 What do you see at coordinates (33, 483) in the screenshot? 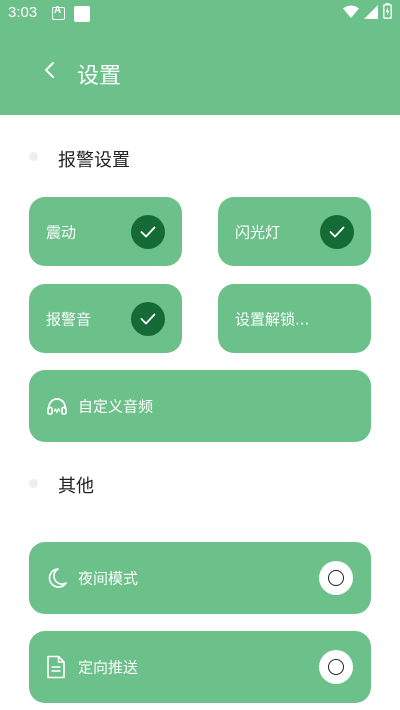
I see `section-marker-other` at bounding box center [33, 483].